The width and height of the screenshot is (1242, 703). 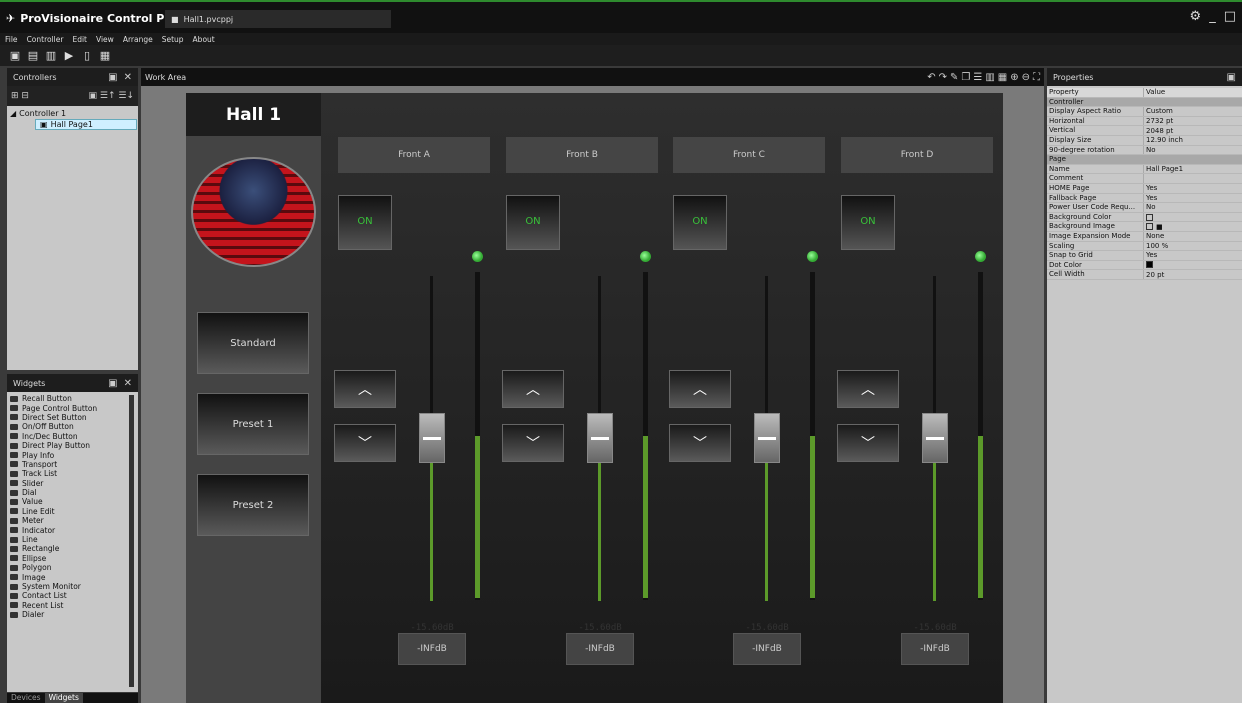 I want to click on distribute-icon: ▥, so click(x=989, y=77).